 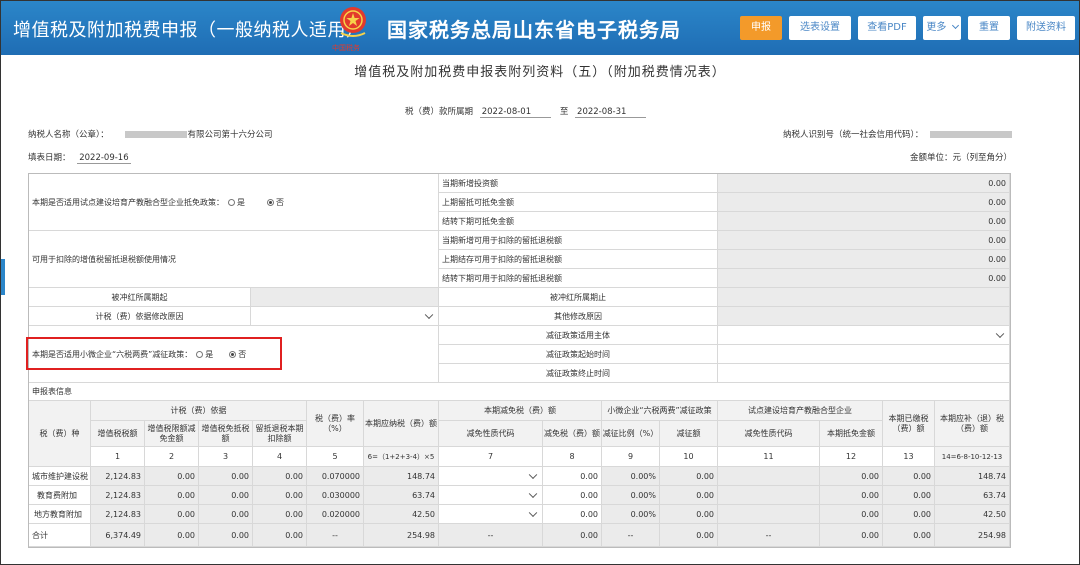 I want to click on period-to: 至, so click(x=564, y=112).